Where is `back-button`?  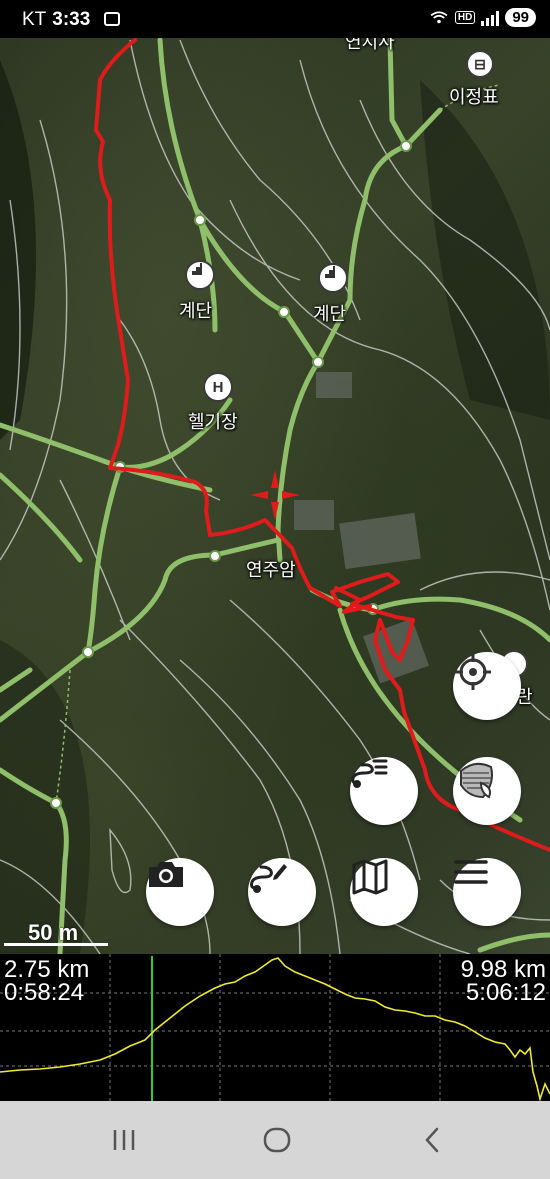 back-button is located at coordinates (432, 1140).